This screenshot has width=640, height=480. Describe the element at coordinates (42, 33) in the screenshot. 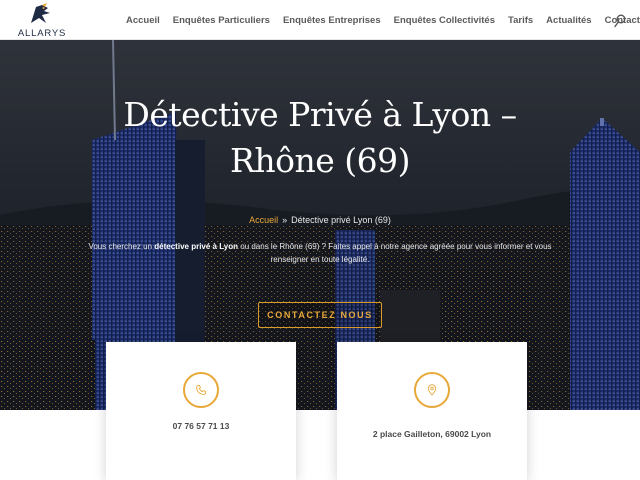

I see `brand-name: ALLARYS` at that location.